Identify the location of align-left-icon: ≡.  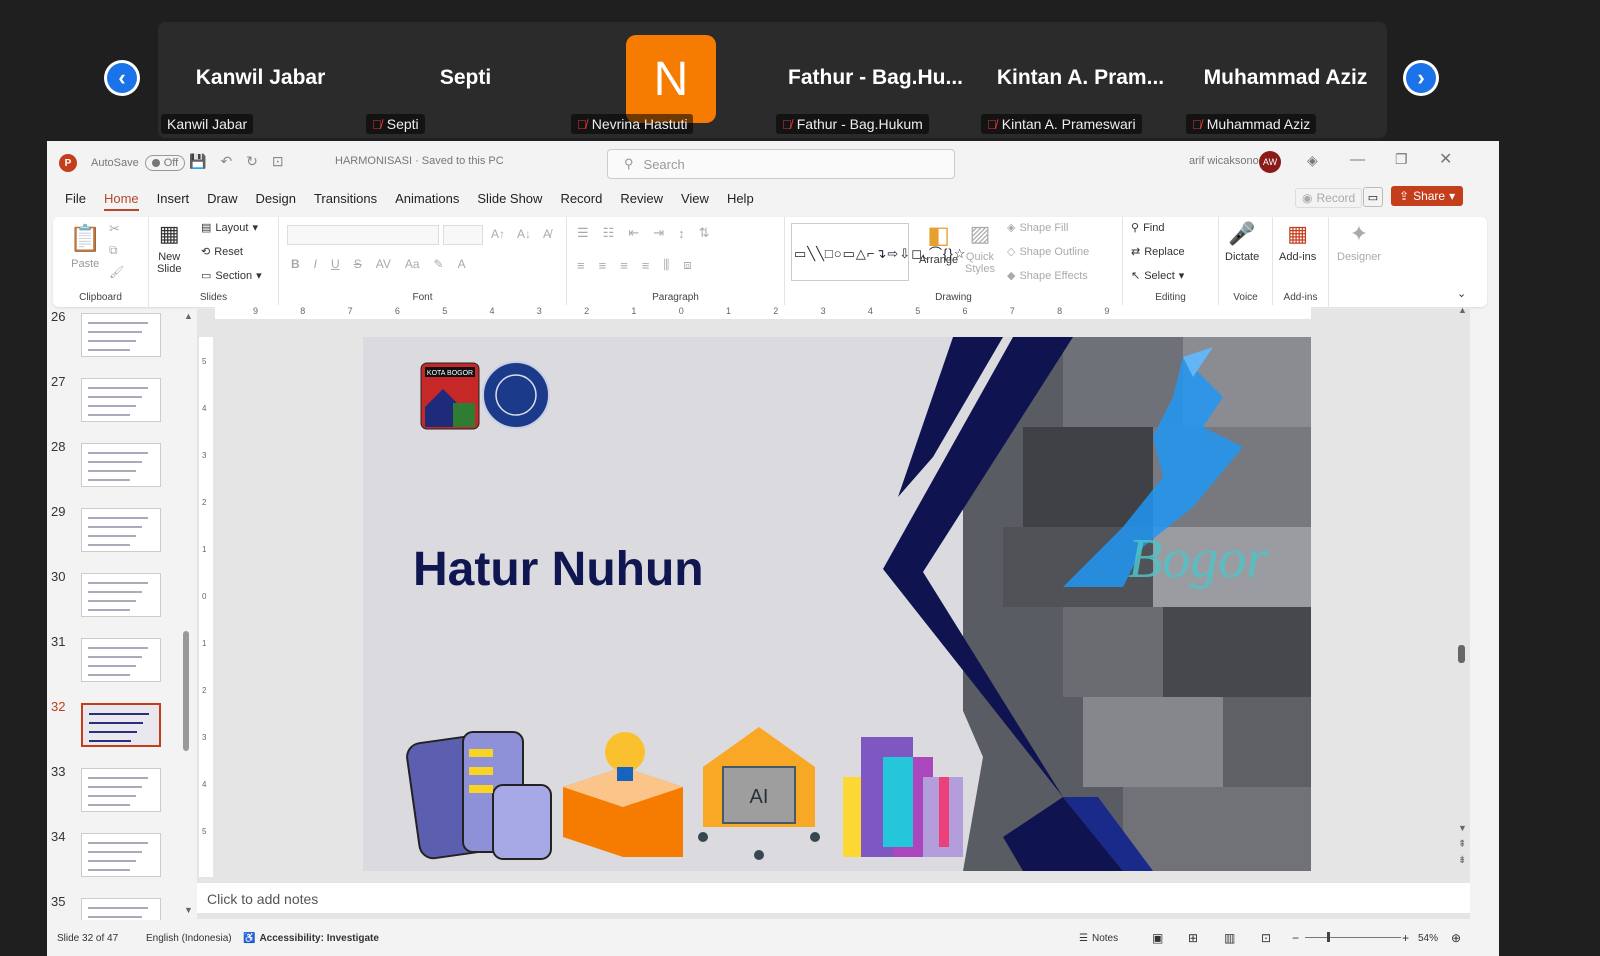
(581, 265).